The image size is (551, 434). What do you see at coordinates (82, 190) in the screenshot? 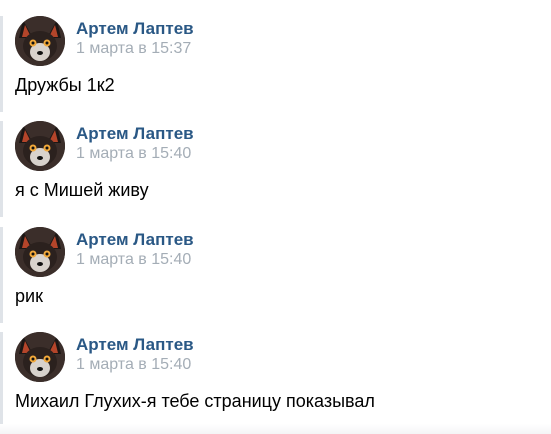
I see `message-text: я с Мишей живу` at bounding box center [82, 190].